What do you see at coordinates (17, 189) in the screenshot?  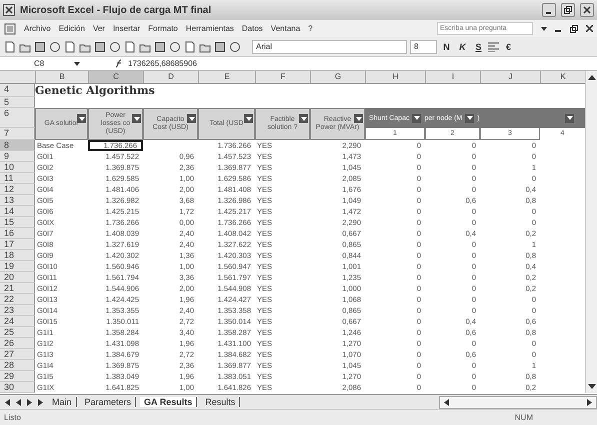 I see `row-header: 12` at bounding box center [17, 189].